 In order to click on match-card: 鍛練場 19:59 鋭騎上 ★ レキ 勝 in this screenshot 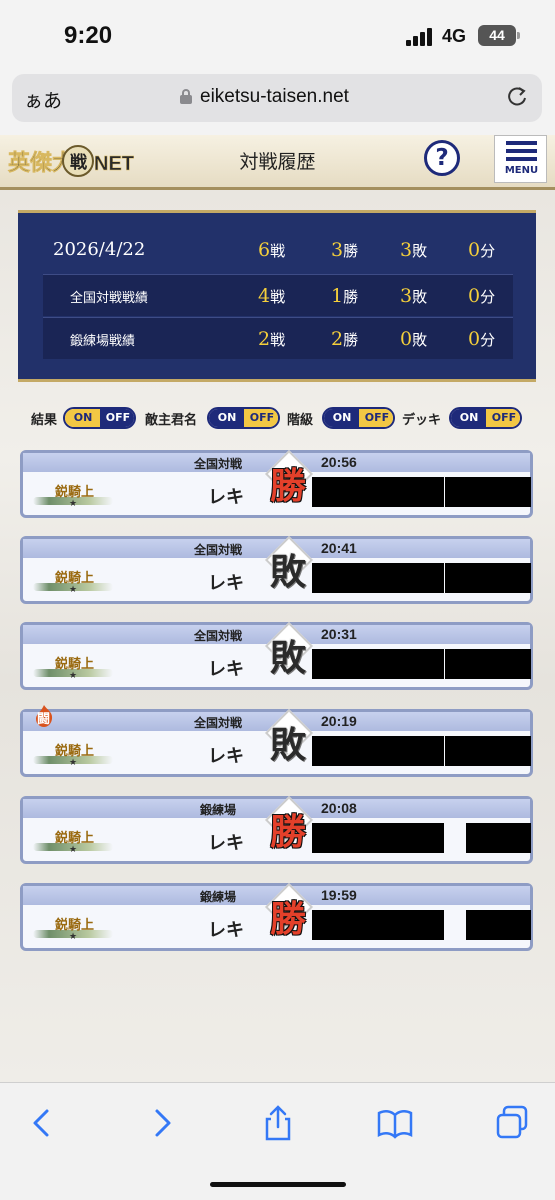, I will do `click(276, 915)`.